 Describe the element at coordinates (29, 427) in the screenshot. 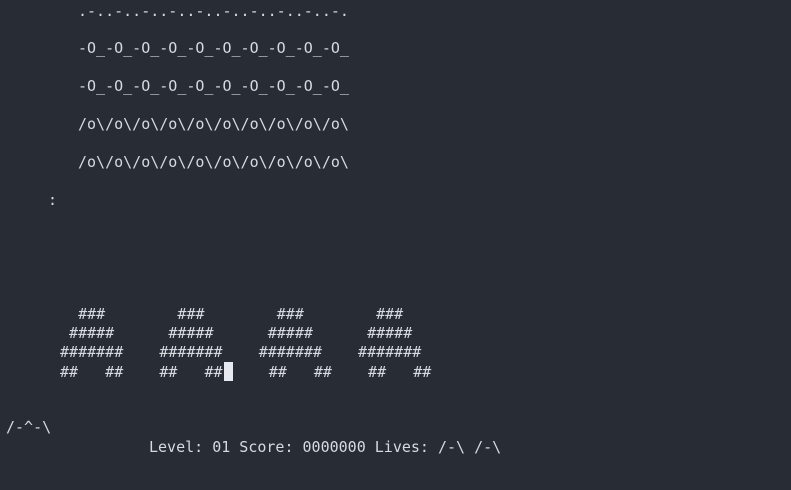

I see `player-cannon: /-^-\` at that location.